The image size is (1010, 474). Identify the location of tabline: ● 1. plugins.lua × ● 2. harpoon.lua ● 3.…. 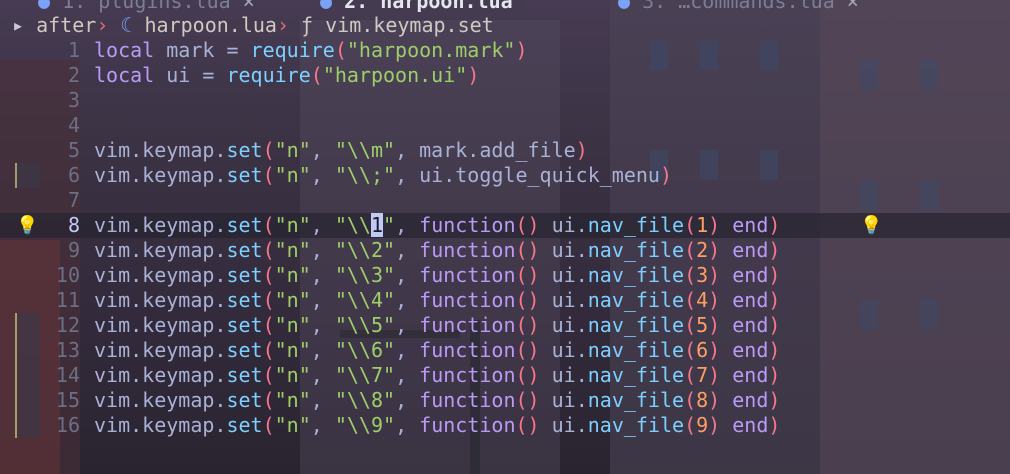
(505, 6).